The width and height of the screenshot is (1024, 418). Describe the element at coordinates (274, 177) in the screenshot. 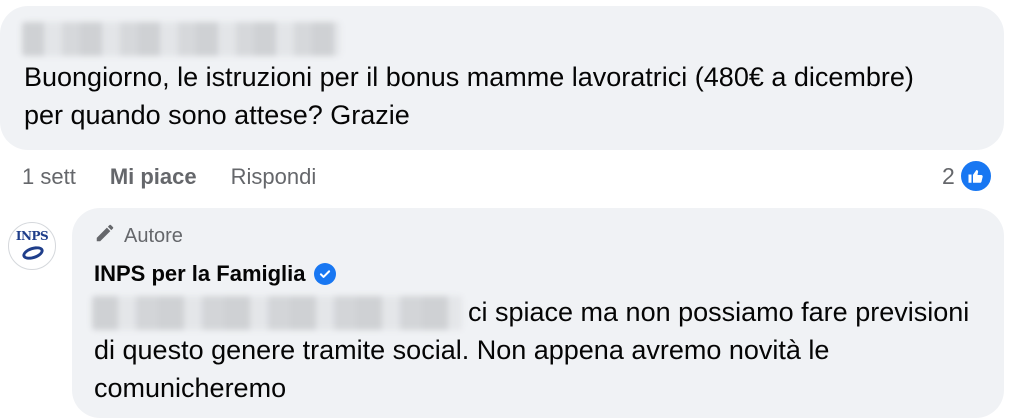

I see `reply-button: Rispondi` at that location.